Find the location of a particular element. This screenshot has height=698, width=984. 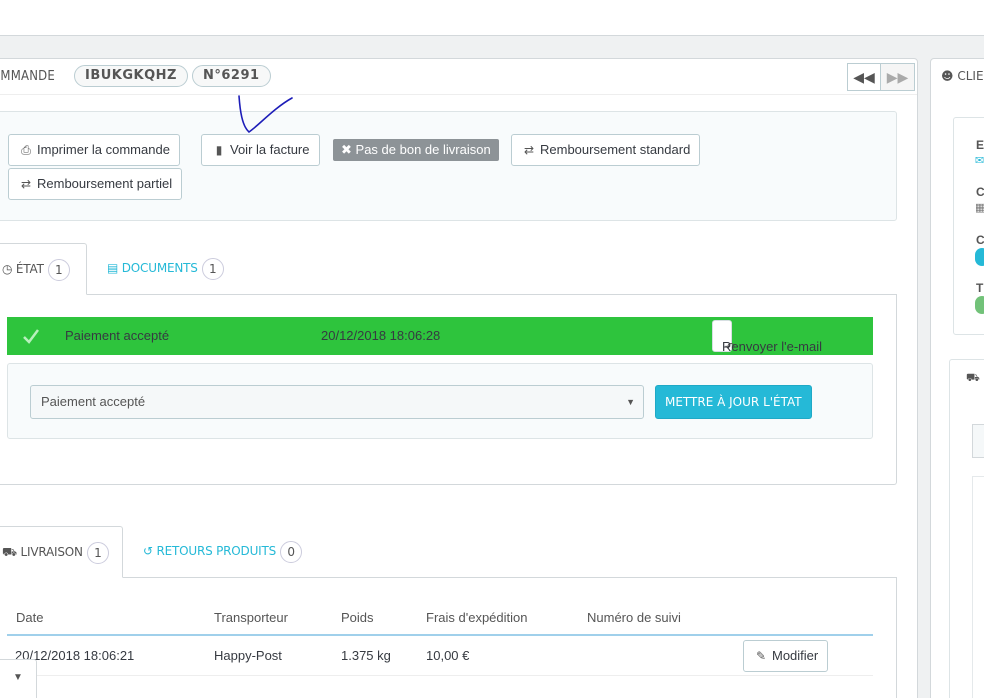

no-delivery-slip-label: Pas de bon de livraison is located at coordinates (423, 149).